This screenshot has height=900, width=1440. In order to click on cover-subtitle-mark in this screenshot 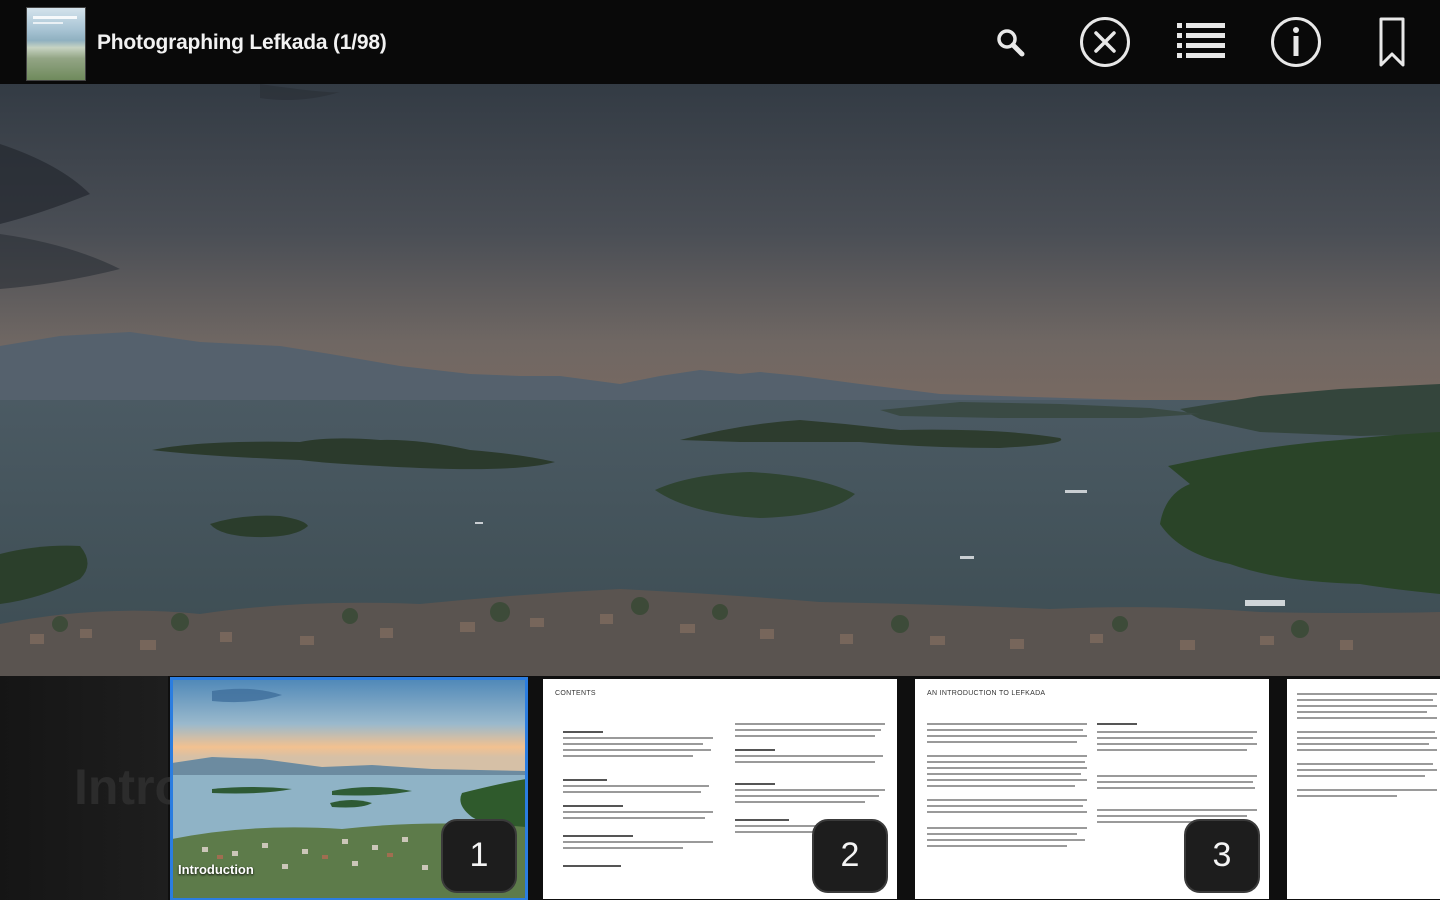, I will do `click(48, 23)`.